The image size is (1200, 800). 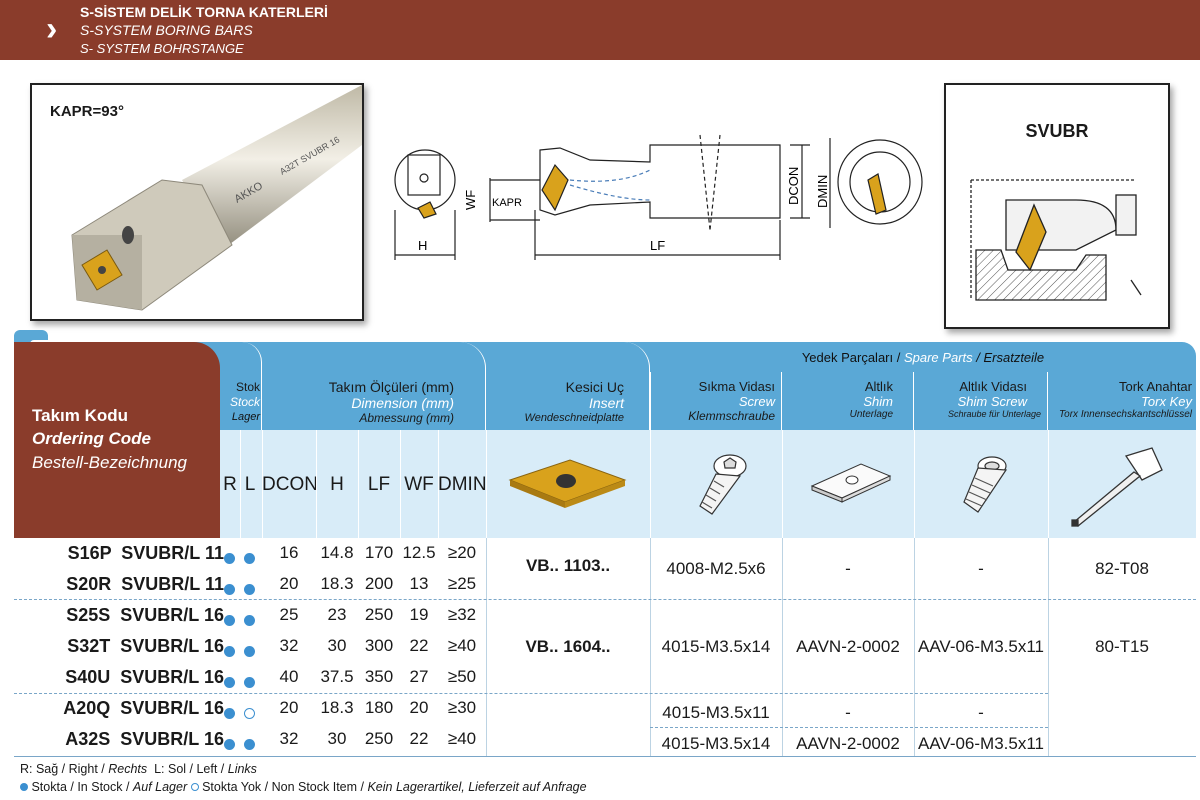 I want to click on table-bottom, so click(x=605, y=756).